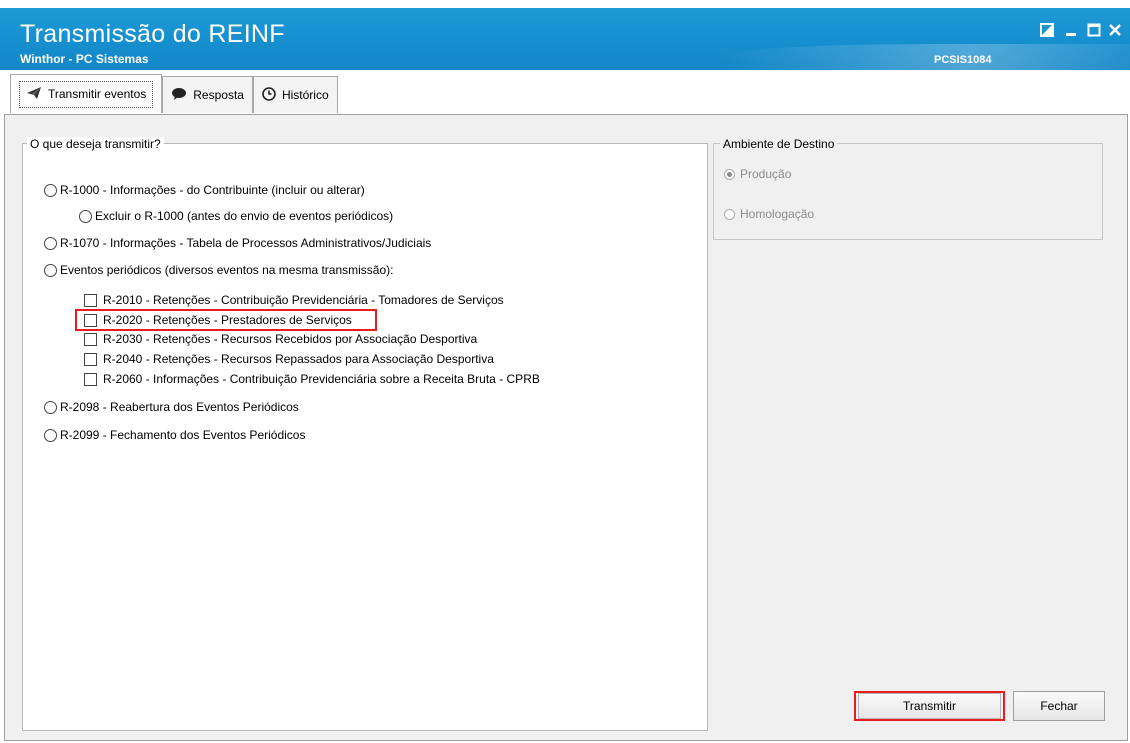  I want to click on tab-historico: Histórico, so click(295, 94).